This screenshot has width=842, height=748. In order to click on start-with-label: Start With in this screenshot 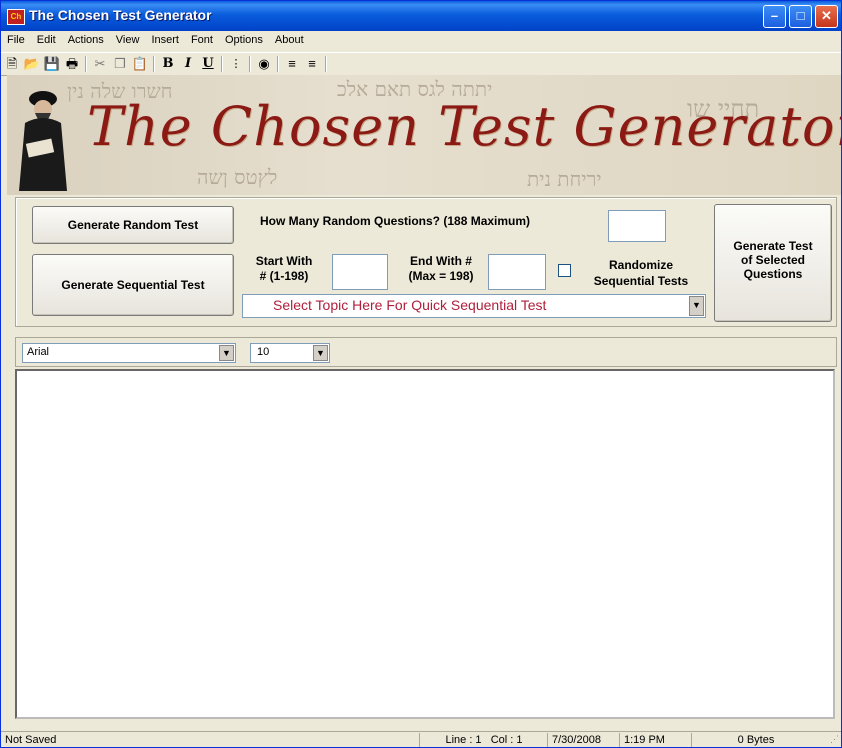, I will do `click(284, 261)`.